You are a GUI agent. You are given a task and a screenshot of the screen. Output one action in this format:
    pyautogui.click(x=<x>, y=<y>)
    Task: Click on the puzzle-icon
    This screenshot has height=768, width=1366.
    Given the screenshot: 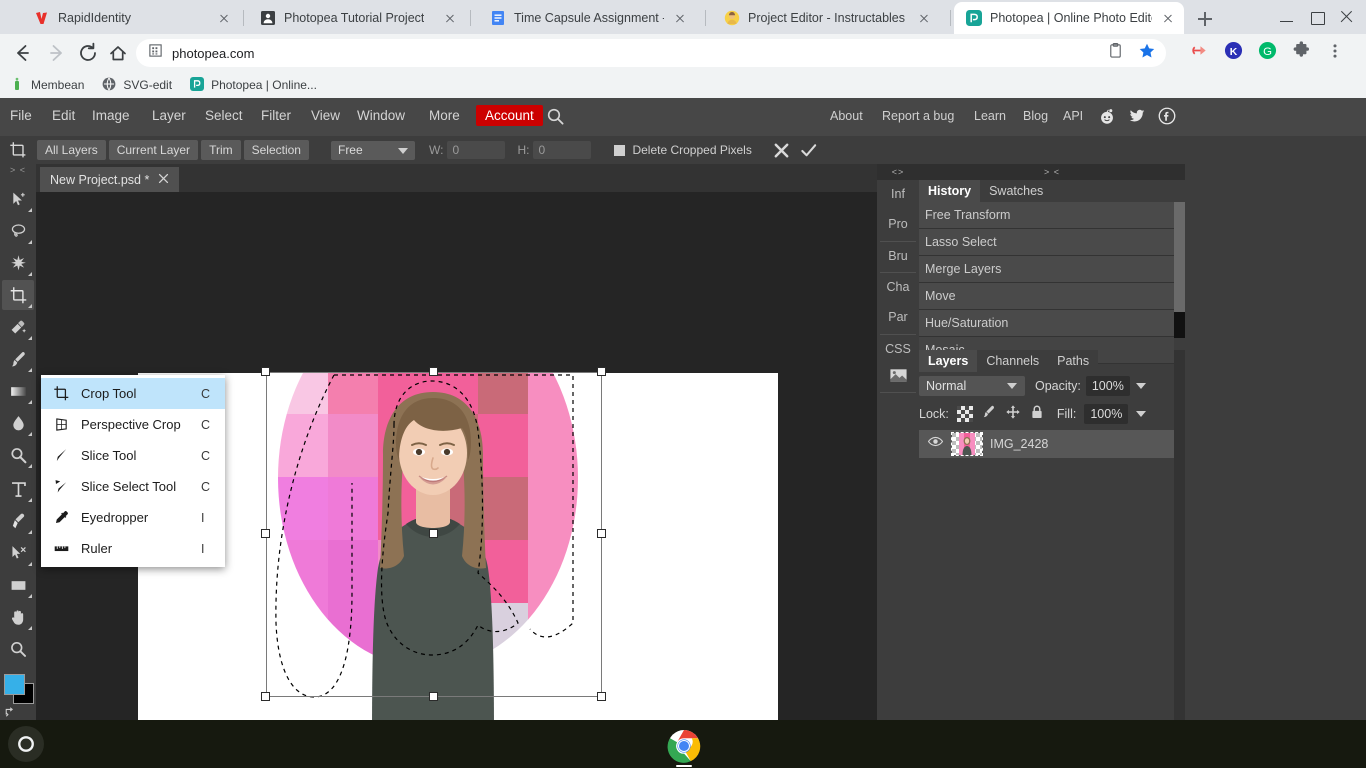 What is the action you would take?
    pyautogui.click(x=1301, y=53)
    